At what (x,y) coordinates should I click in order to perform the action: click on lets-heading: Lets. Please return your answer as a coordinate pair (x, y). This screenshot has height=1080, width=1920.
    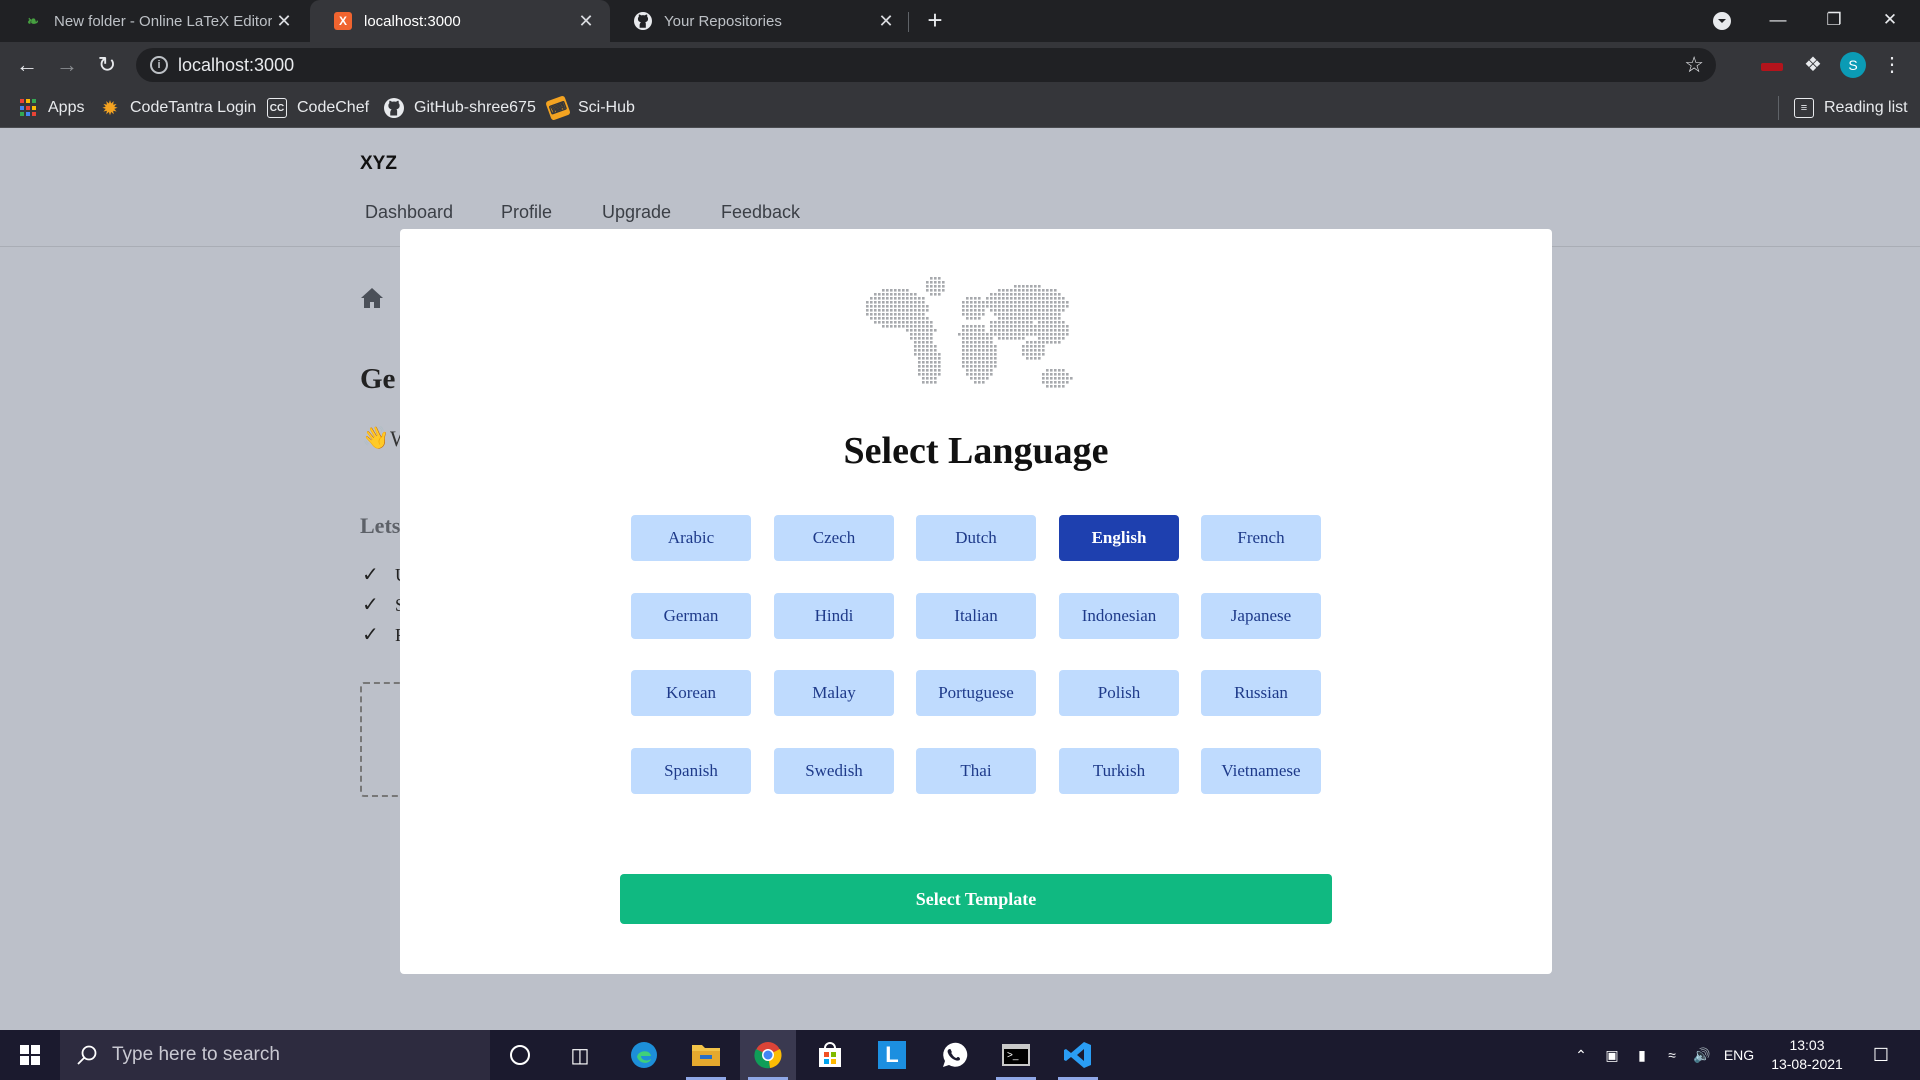
    Looking at the image, I should click on (380, 525).